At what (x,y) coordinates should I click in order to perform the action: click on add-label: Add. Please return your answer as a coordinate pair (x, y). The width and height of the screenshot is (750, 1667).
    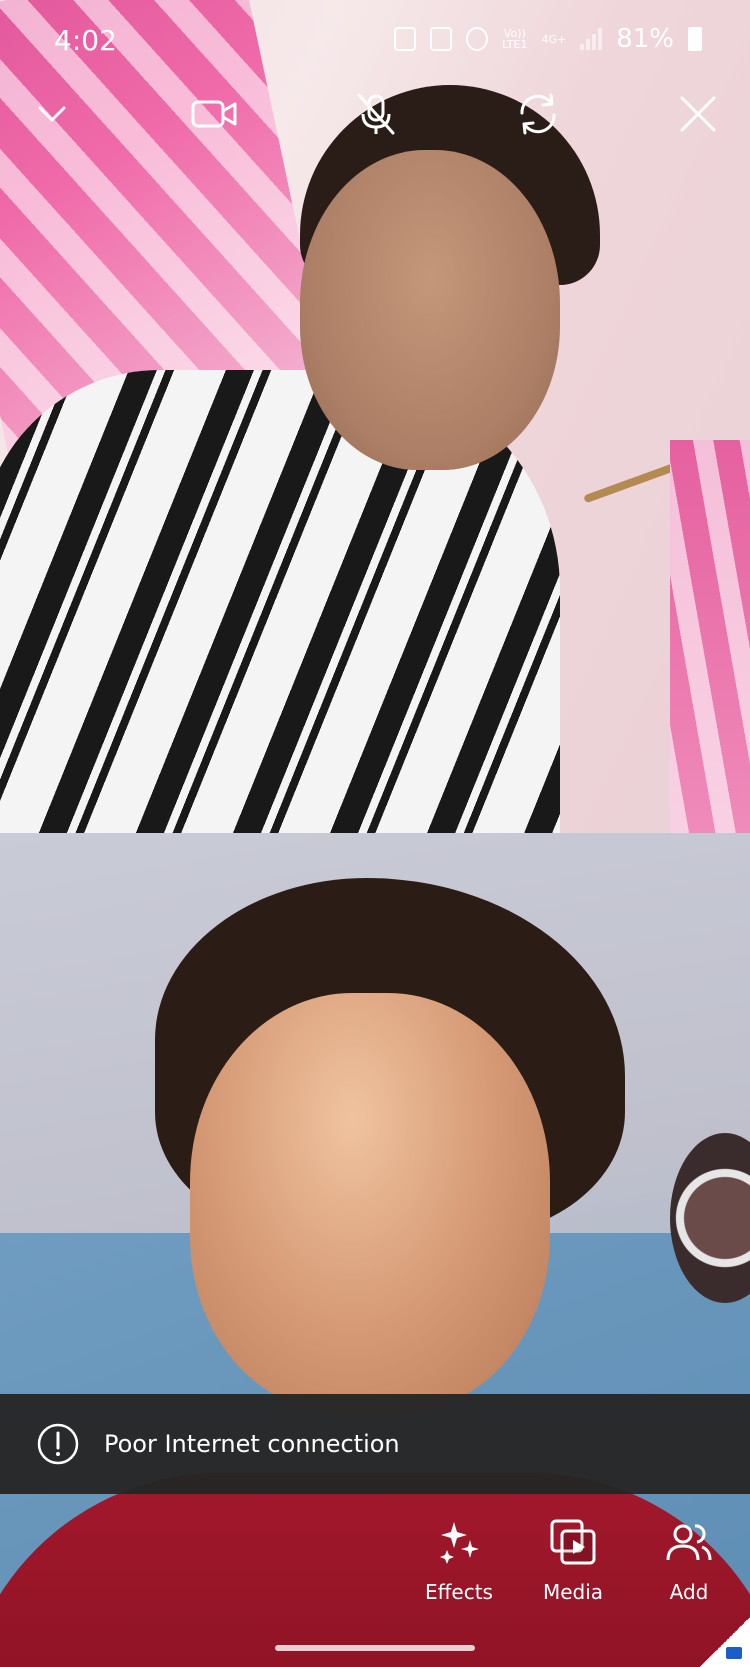
    Looking at the image, I should click on (689, 1592).